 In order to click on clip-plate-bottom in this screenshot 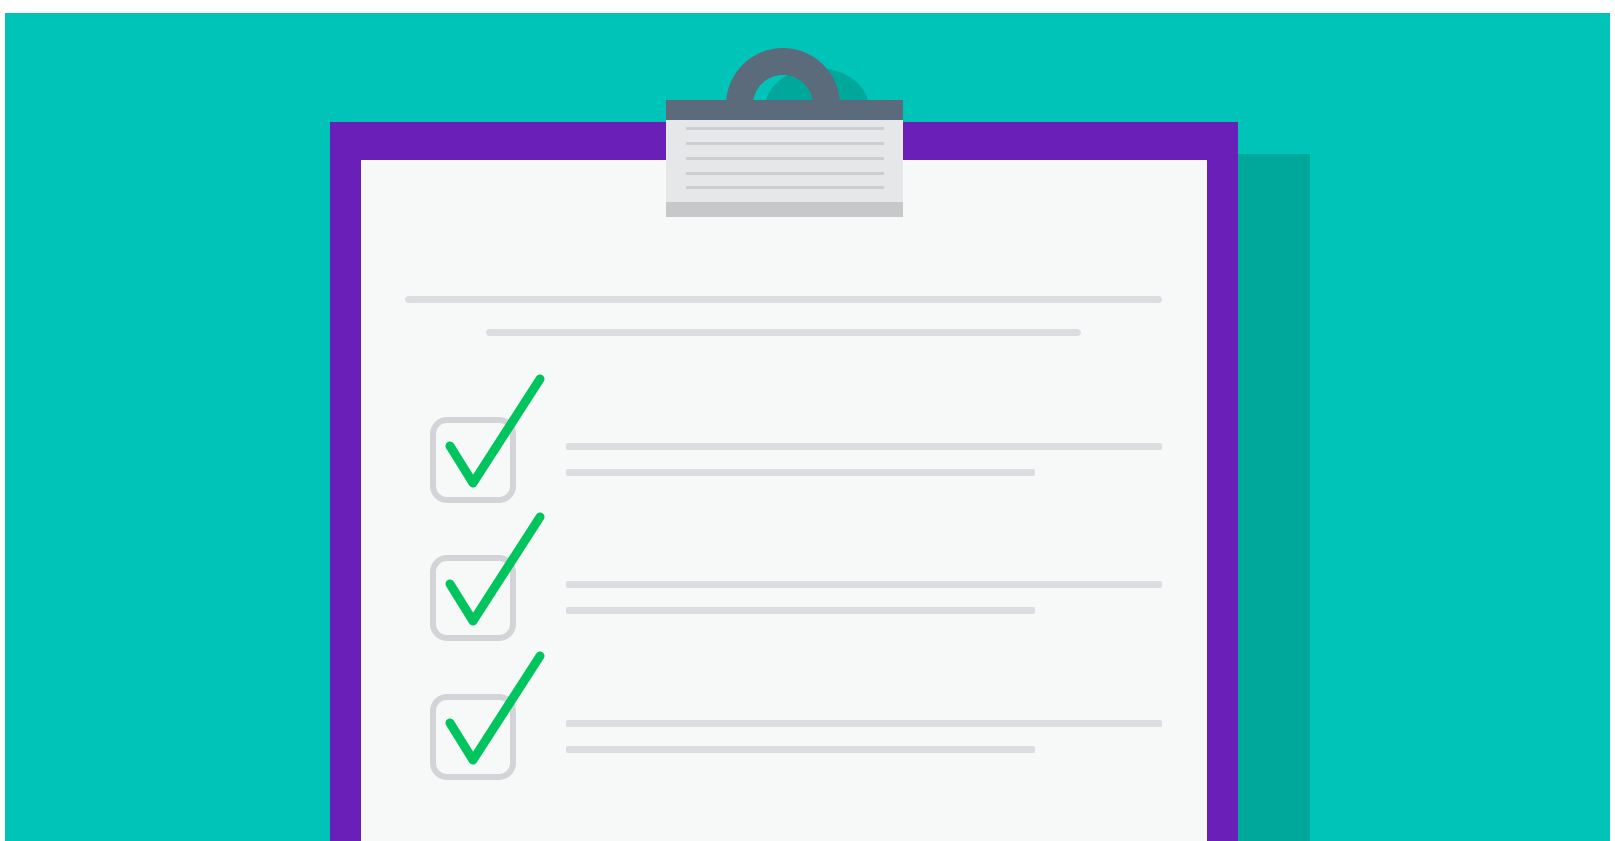, I will do `click(784, 209)`.